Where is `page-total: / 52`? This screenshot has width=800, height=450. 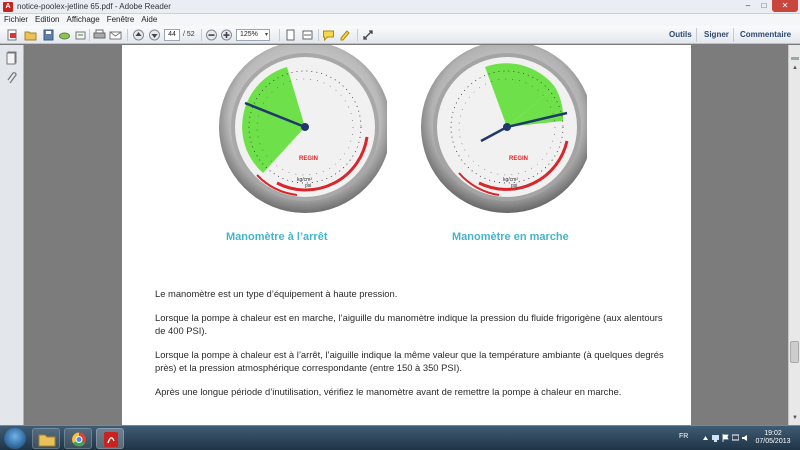
page-total: / 52 is located at coordinates (189, 34).